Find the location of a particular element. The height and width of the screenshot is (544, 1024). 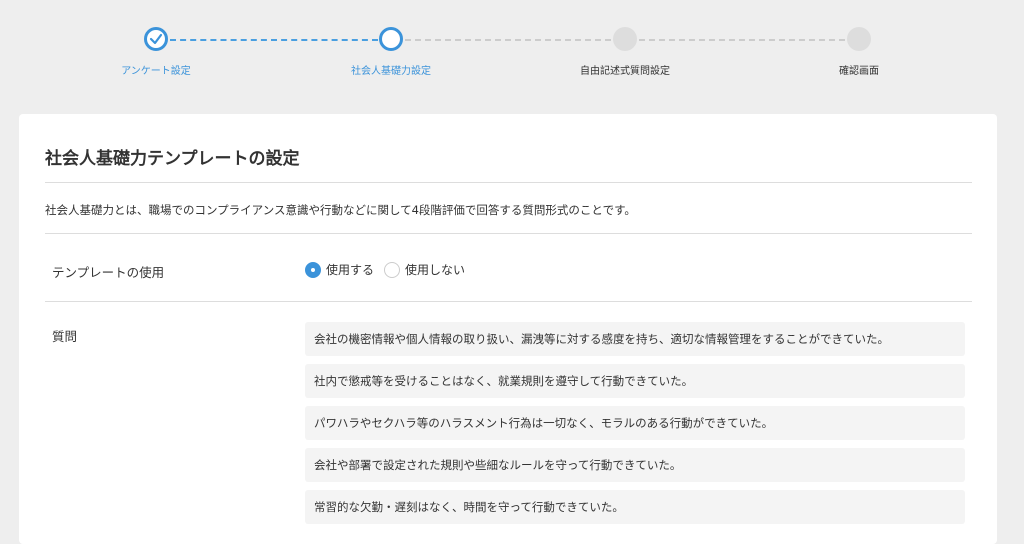

template-usage-radio-group: 使用する 使用しない is located at coordinates (390, 269).